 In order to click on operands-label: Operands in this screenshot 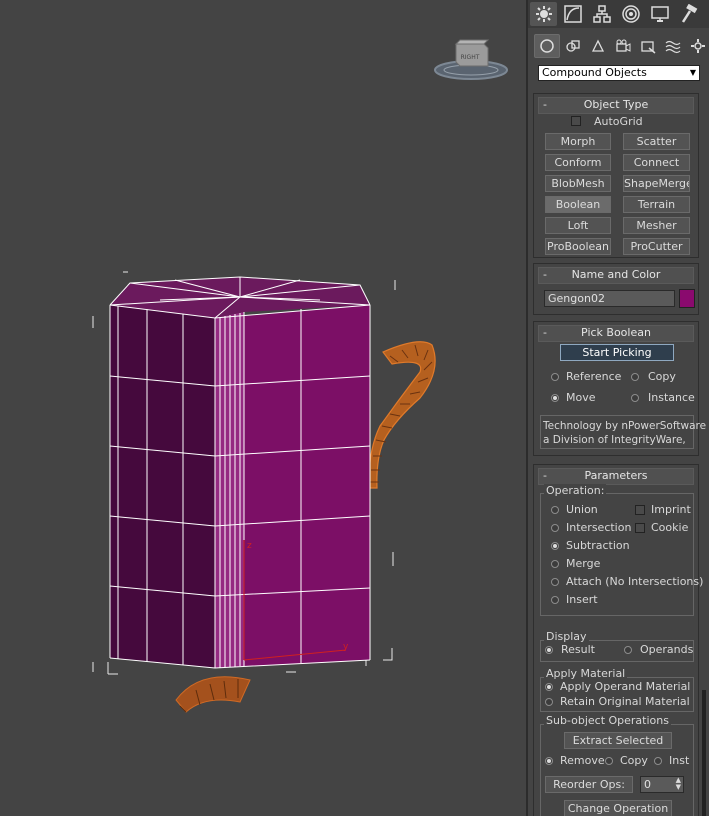, I will do `click(667, 649)`.